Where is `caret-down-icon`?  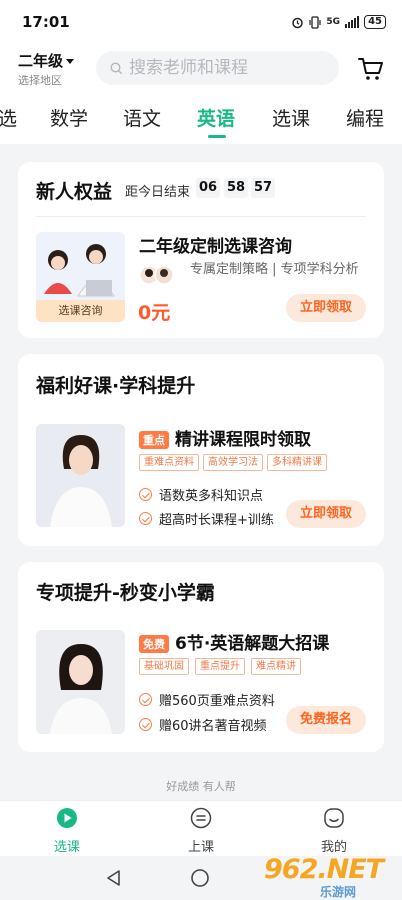 caret-down-icon is located at coordinates (70, 61).